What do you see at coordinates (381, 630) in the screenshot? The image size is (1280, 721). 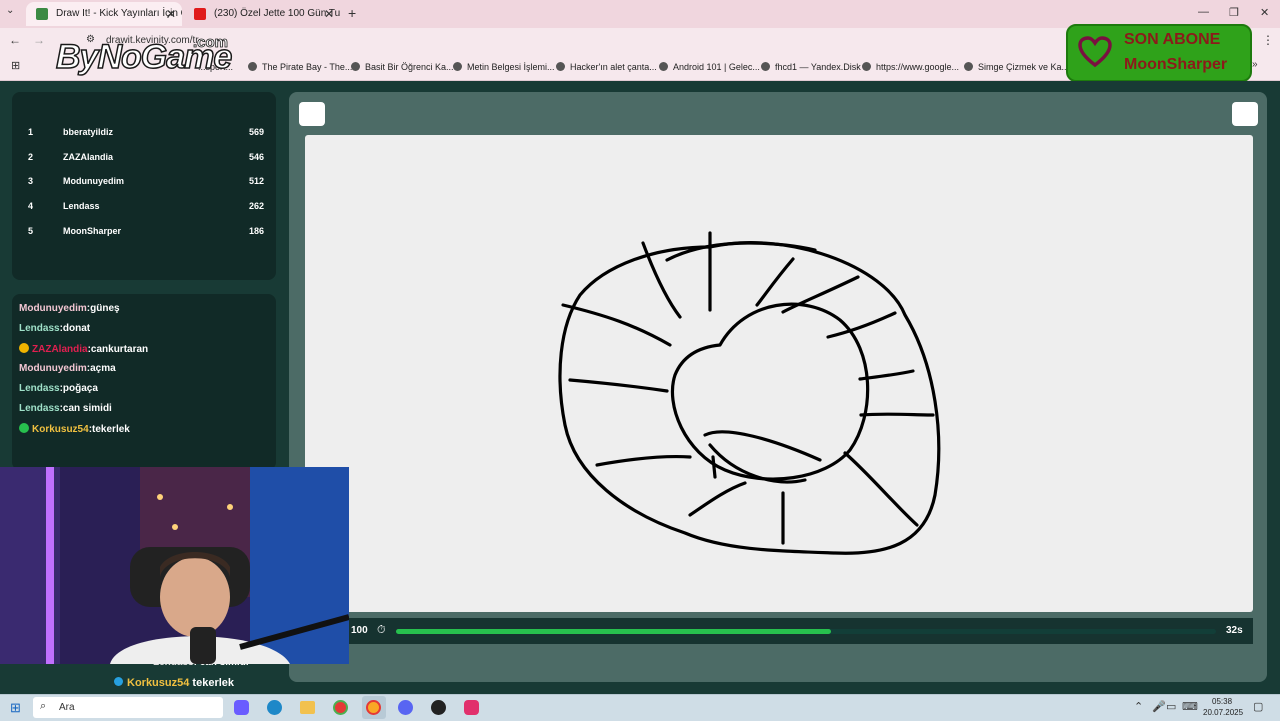 I see `timer-icon: ⏱` at bounding box center [381, 630].